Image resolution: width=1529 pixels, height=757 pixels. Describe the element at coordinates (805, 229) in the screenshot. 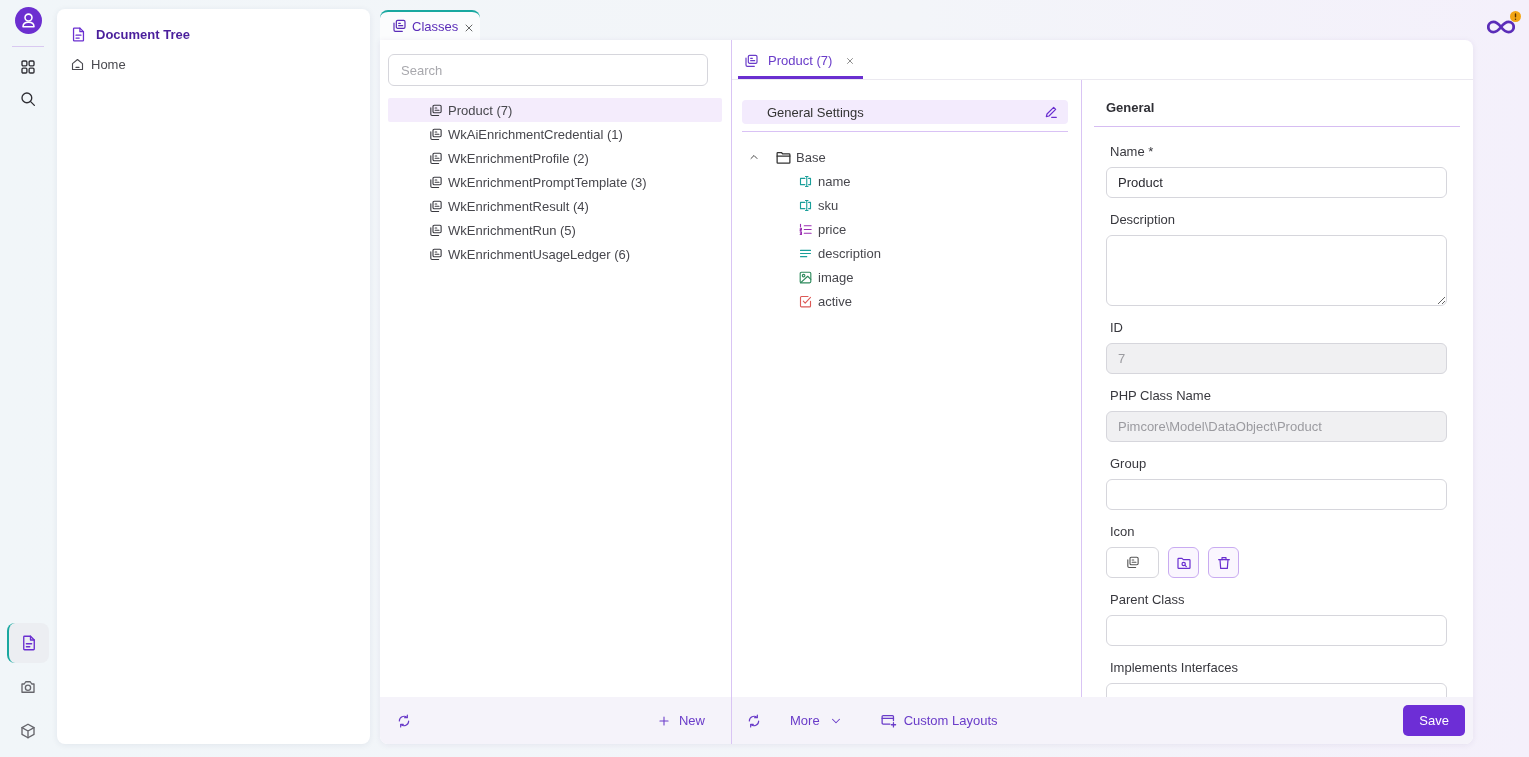

I see `numbered-list-icon` at that location.